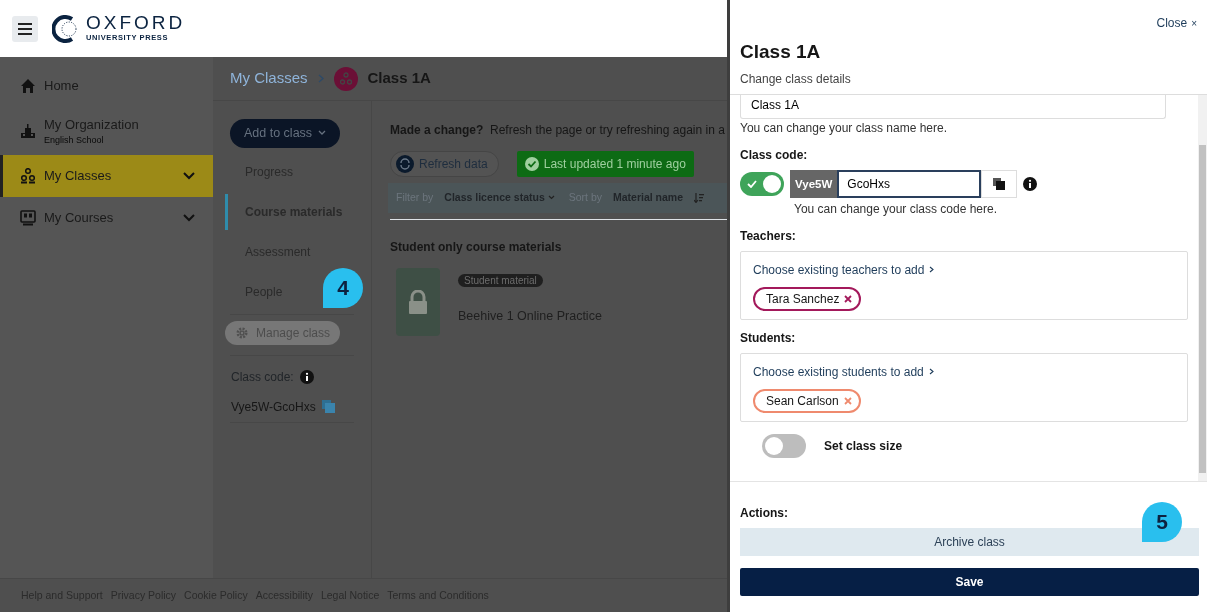 The height and width of the screenshot is (612, 1207). What do you see at coordinates (863, 446) in the screenshot?
I see `class-size-label: Set class size` at bounding box center [863, 446].